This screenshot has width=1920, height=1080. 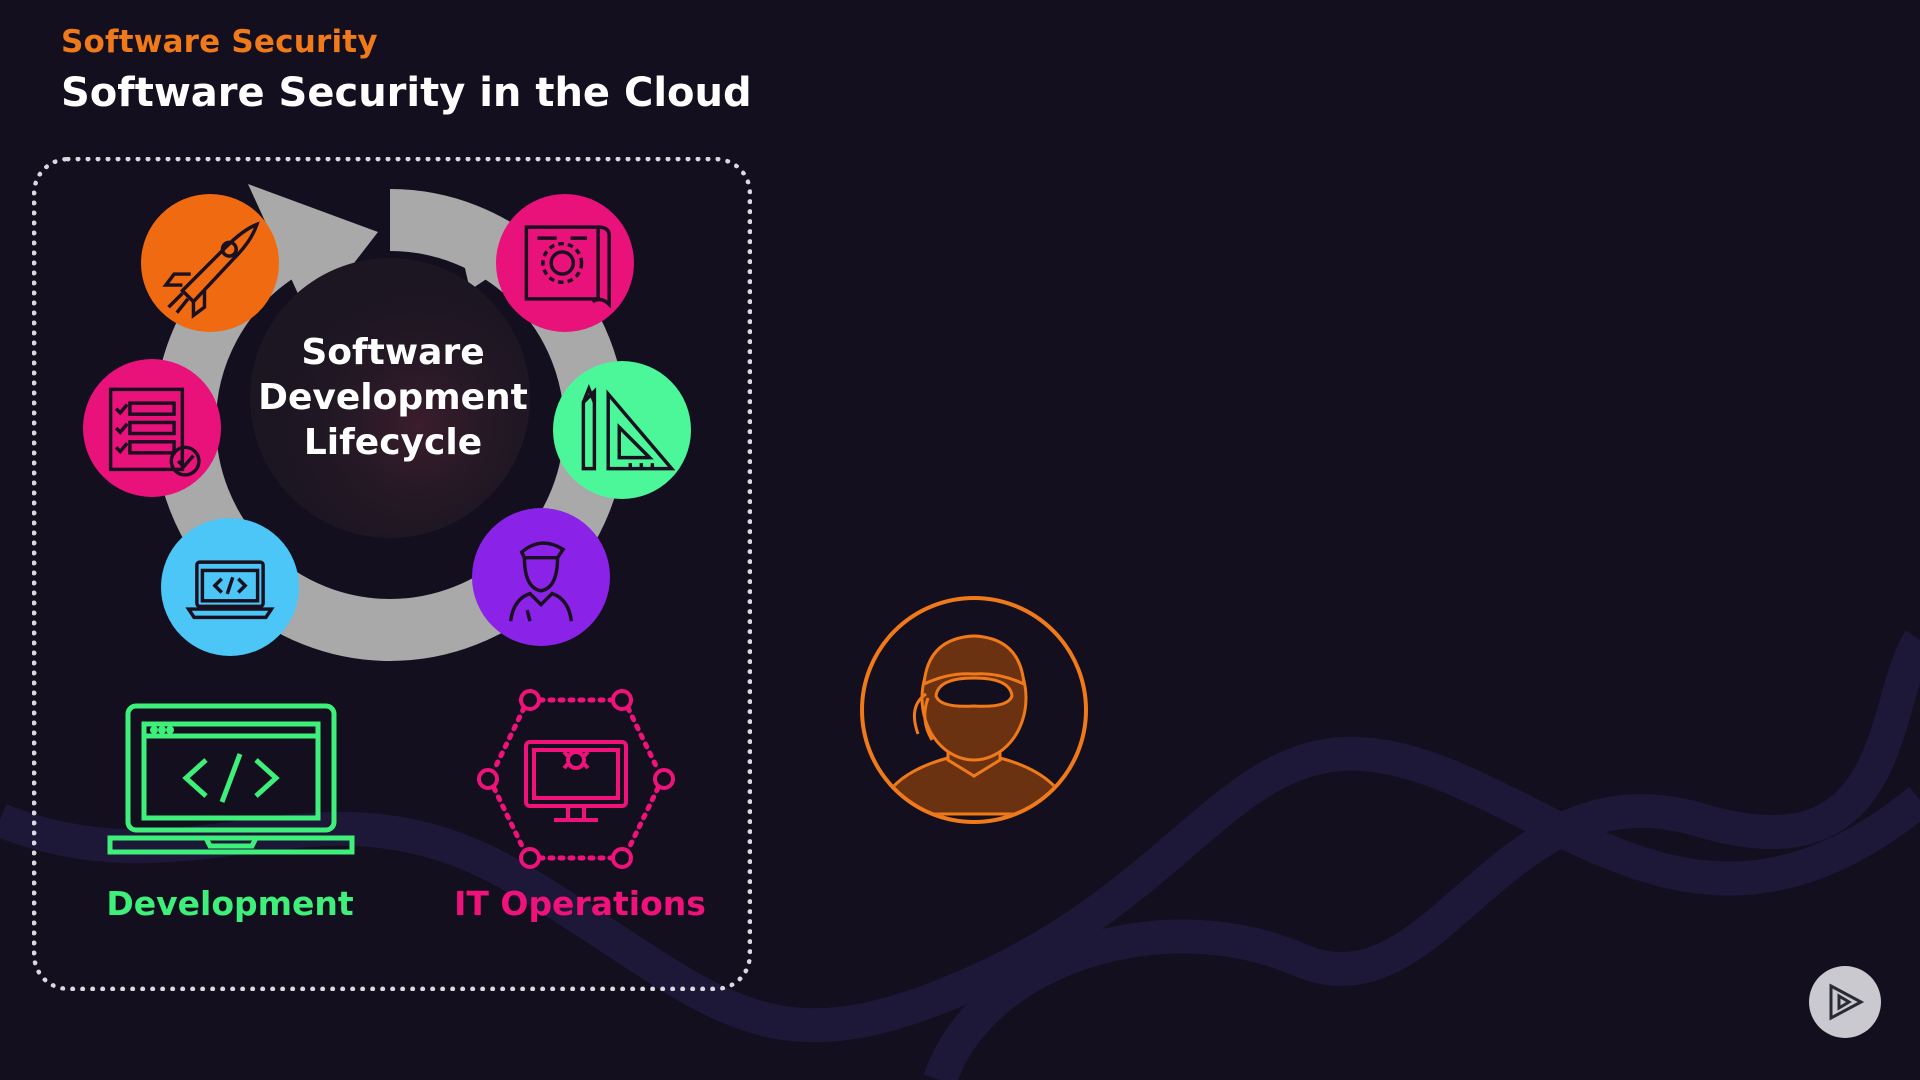 What do you see at coordinates (565, 263) in the screenshot?
I see `blueprint-gear-icon` at bounding box center [565, 263].